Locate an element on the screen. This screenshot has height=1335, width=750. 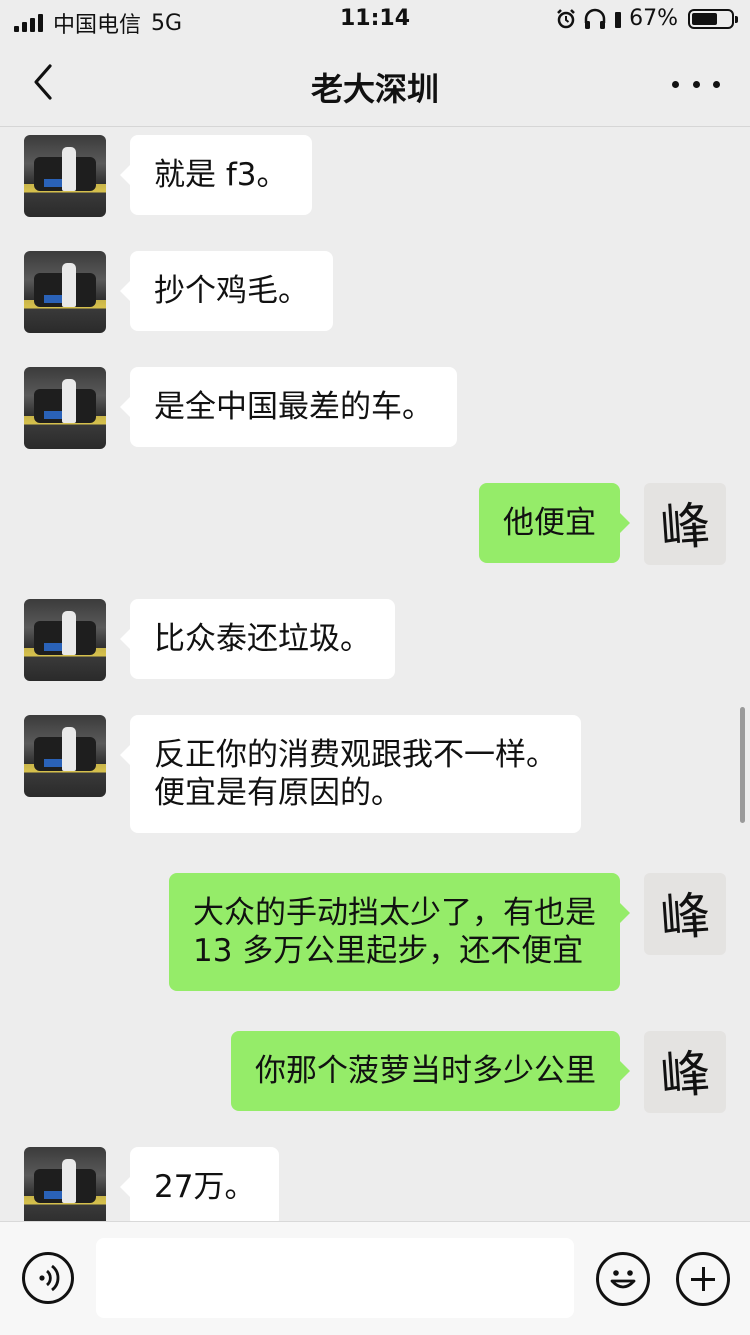
message-row: 反正你的消费观跟我不一样。 便宜是有原因的。 is located at coordinates (375, 777).